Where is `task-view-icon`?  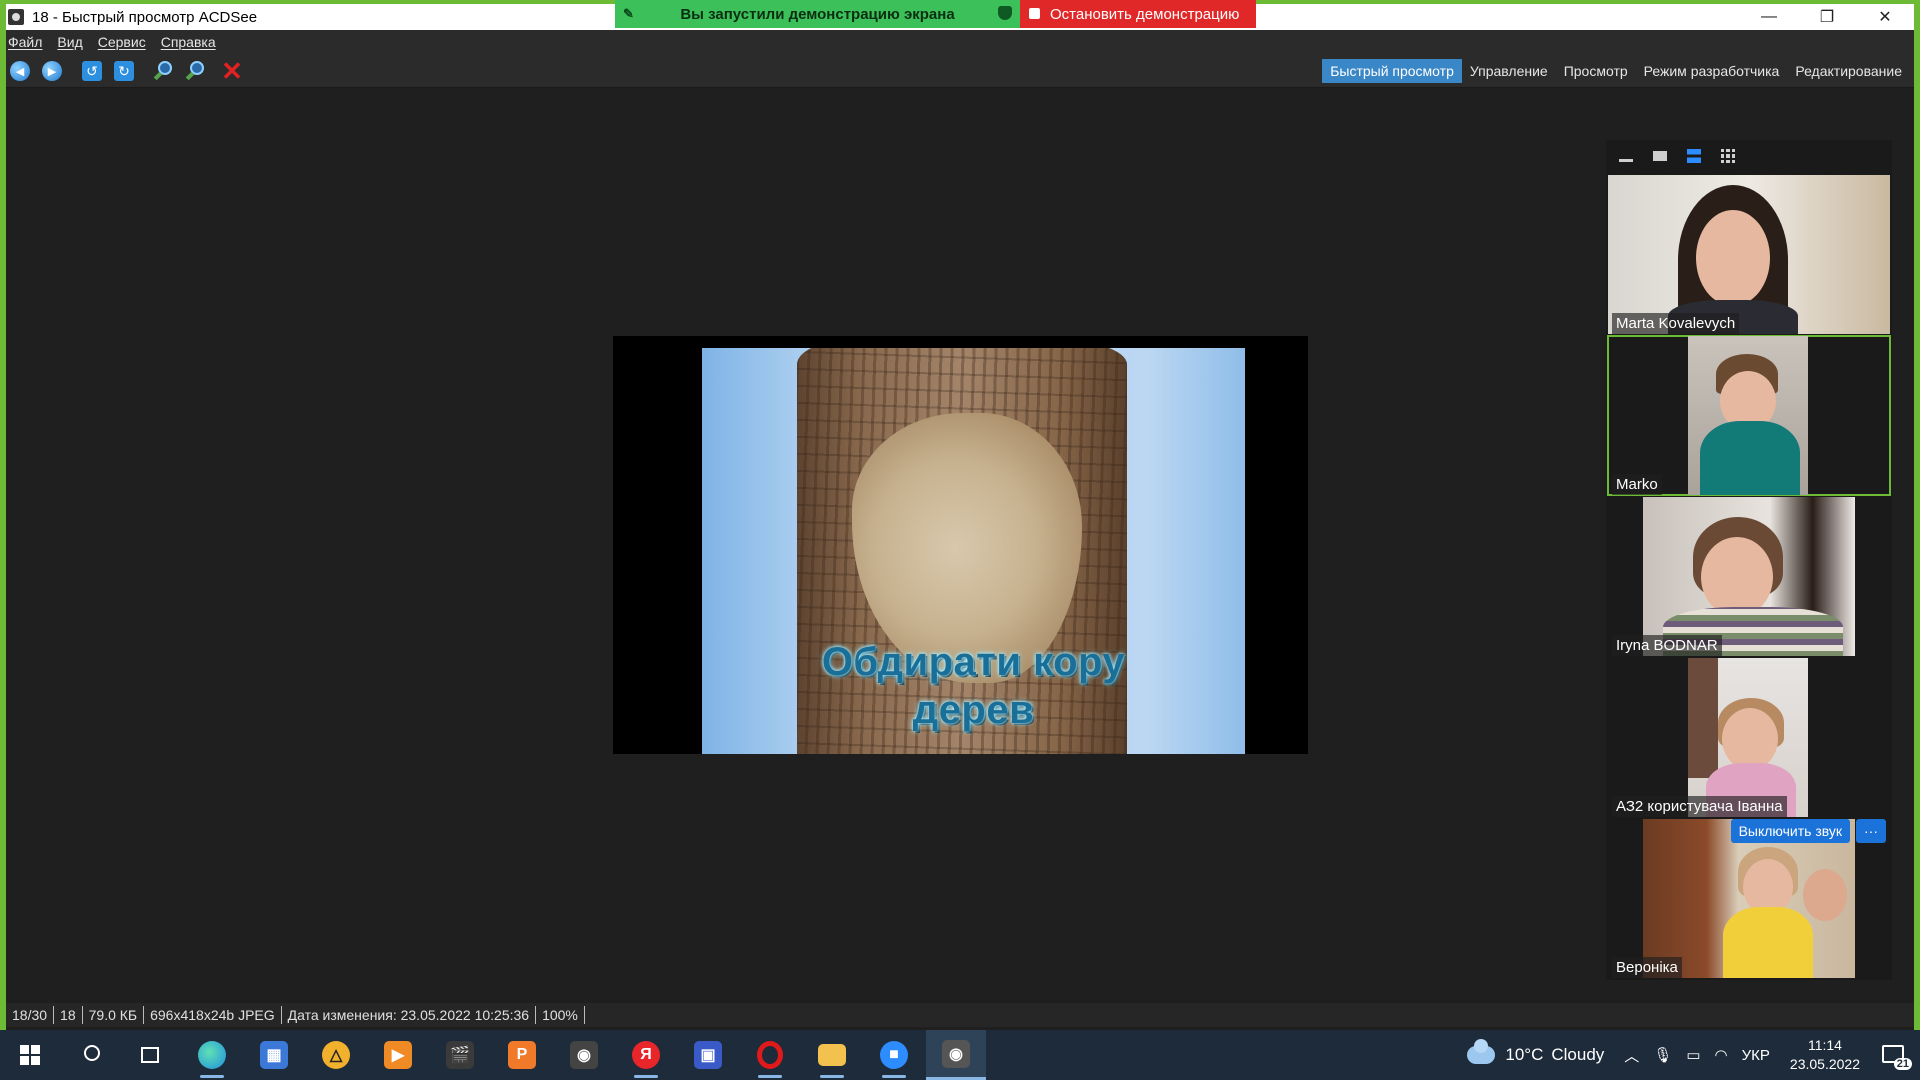 task-view-icon is located at coordinates (150, 1055).